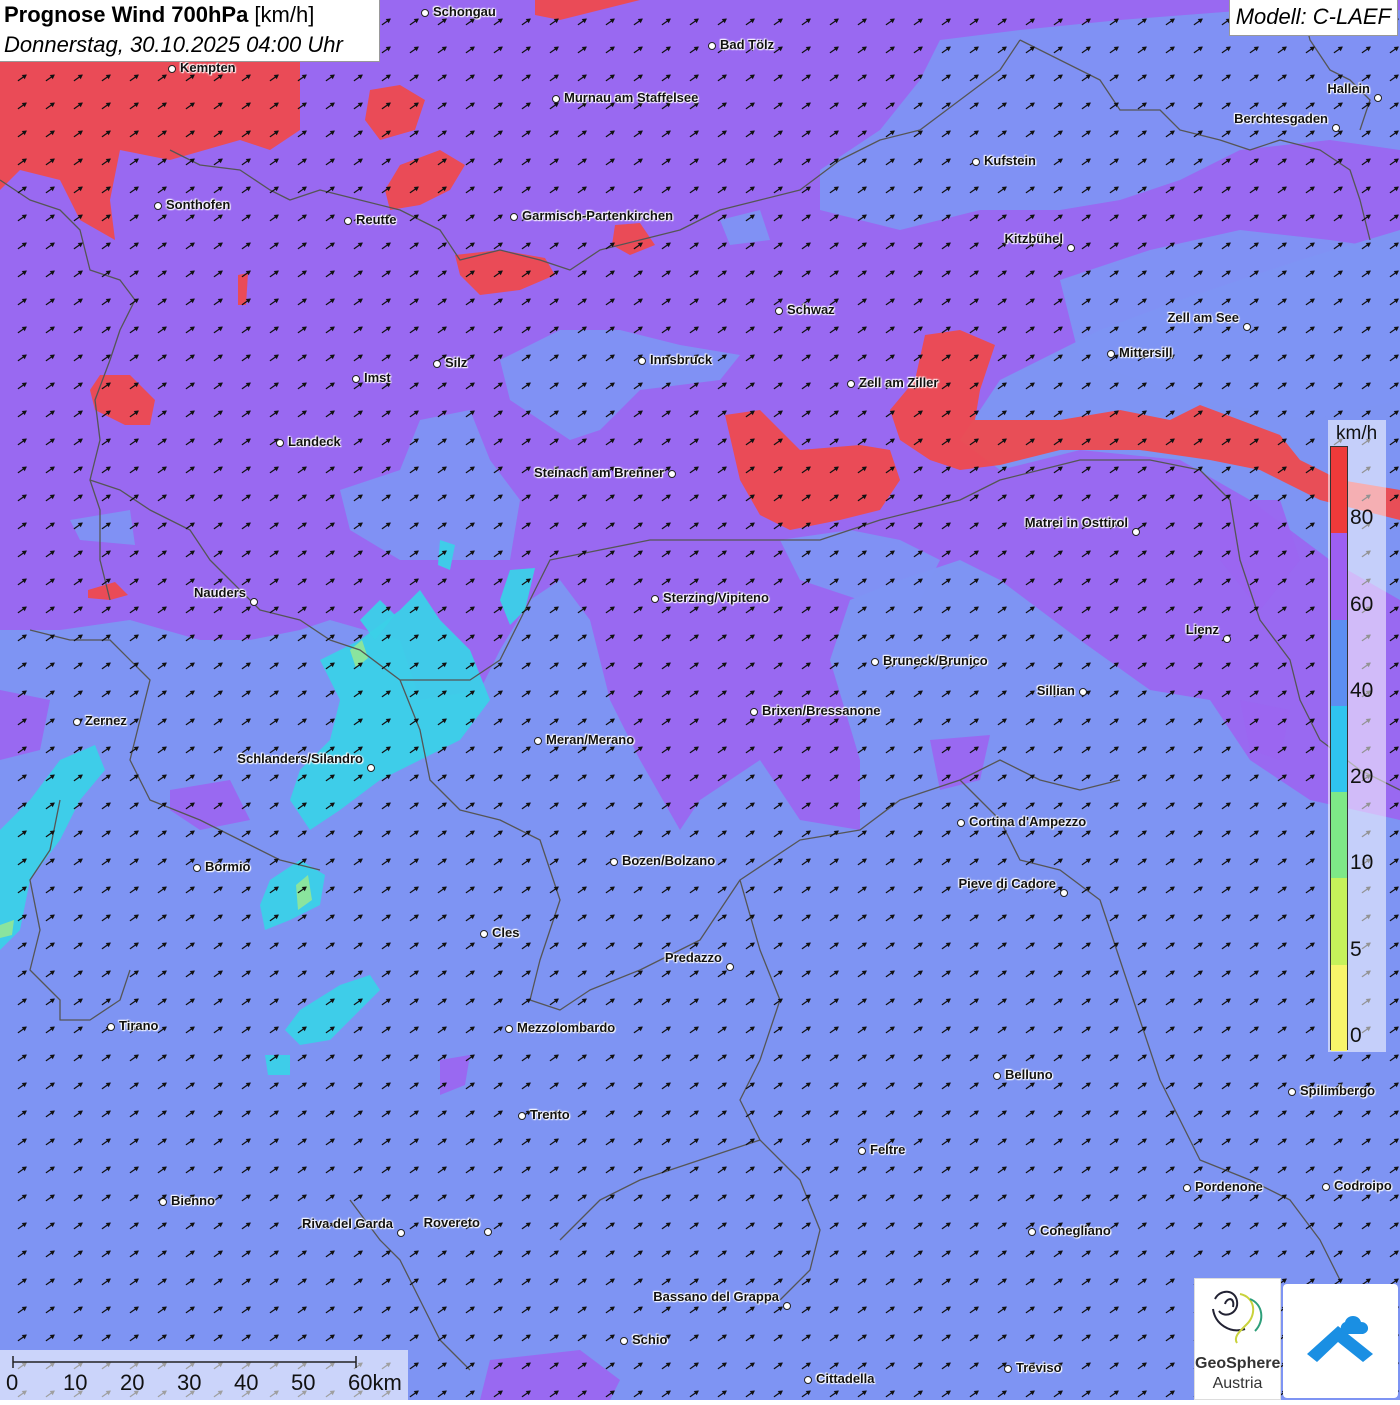 This screenshot has width=1400, height=1405. Describe the element at coordinates (1348, 88) in the screenshot. I see `city-label: Hallein` at that location.